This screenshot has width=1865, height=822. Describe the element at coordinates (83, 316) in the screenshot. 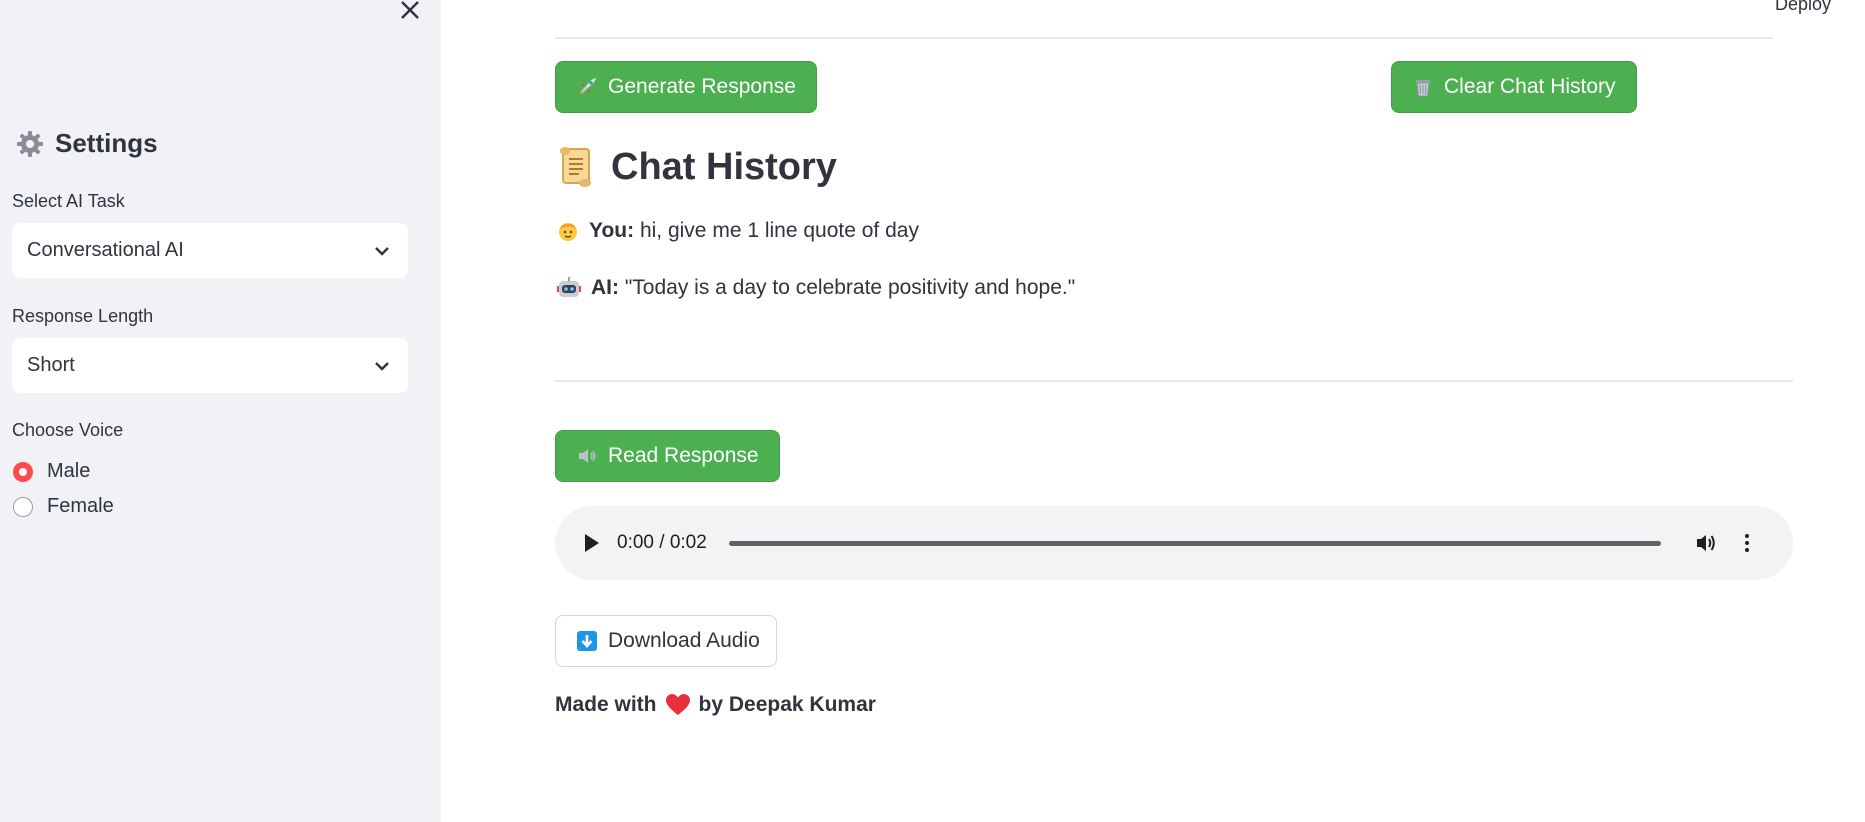

I see `length-label: Response Length` at that location.